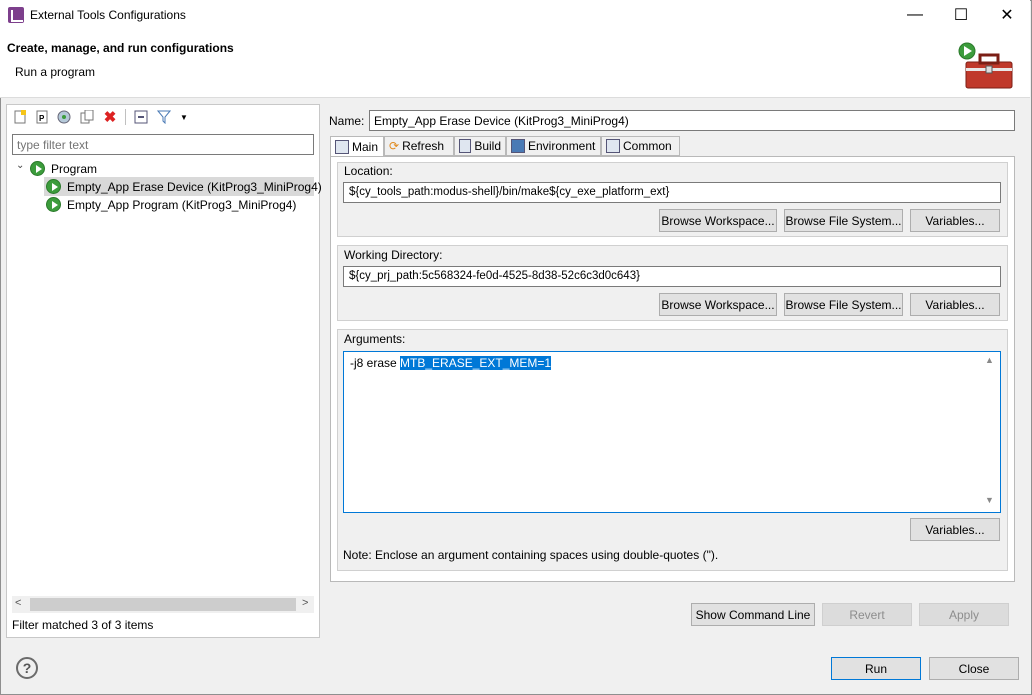 Image resolution: width=1032 pixels, height=695 pixels. What do you see at coordinates (393, 255) in the screenshot?
I see `working-directory-label: Working Directory:` at bounding box center [393, 255].